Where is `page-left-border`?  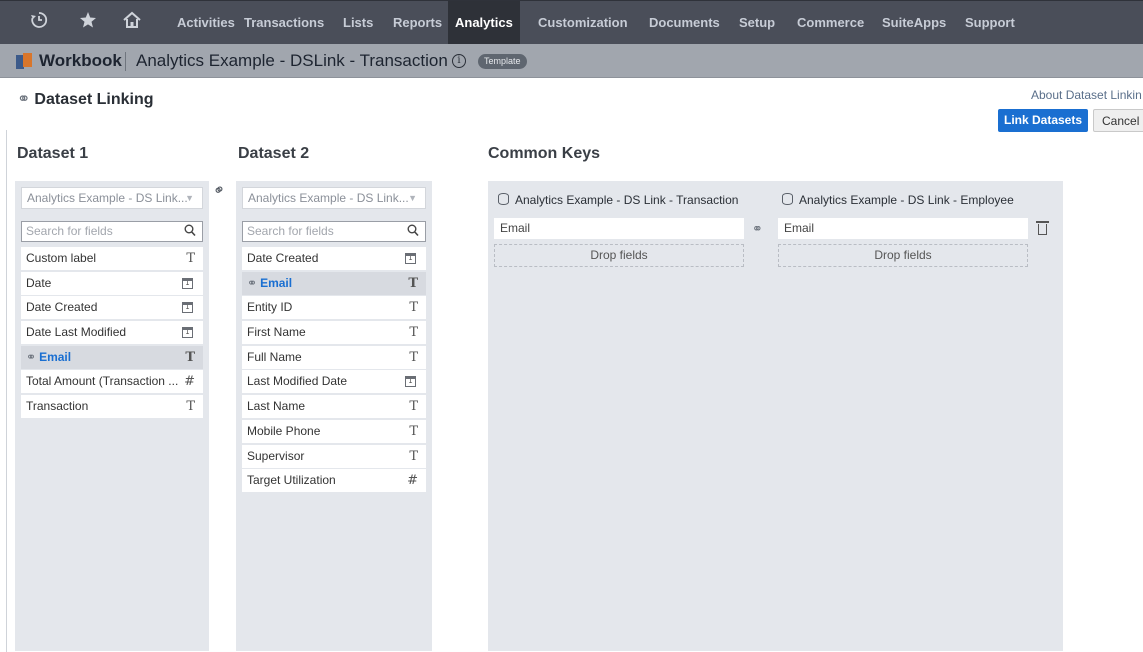 page-left-border is located at coordinates (6, 391).